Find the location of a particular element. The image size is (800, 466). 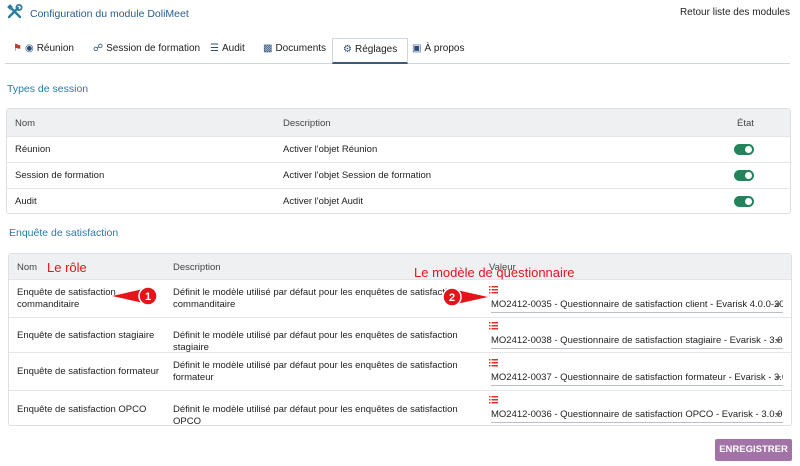

annotation-role-label: Le rôle is located at coordinates (67, 267).